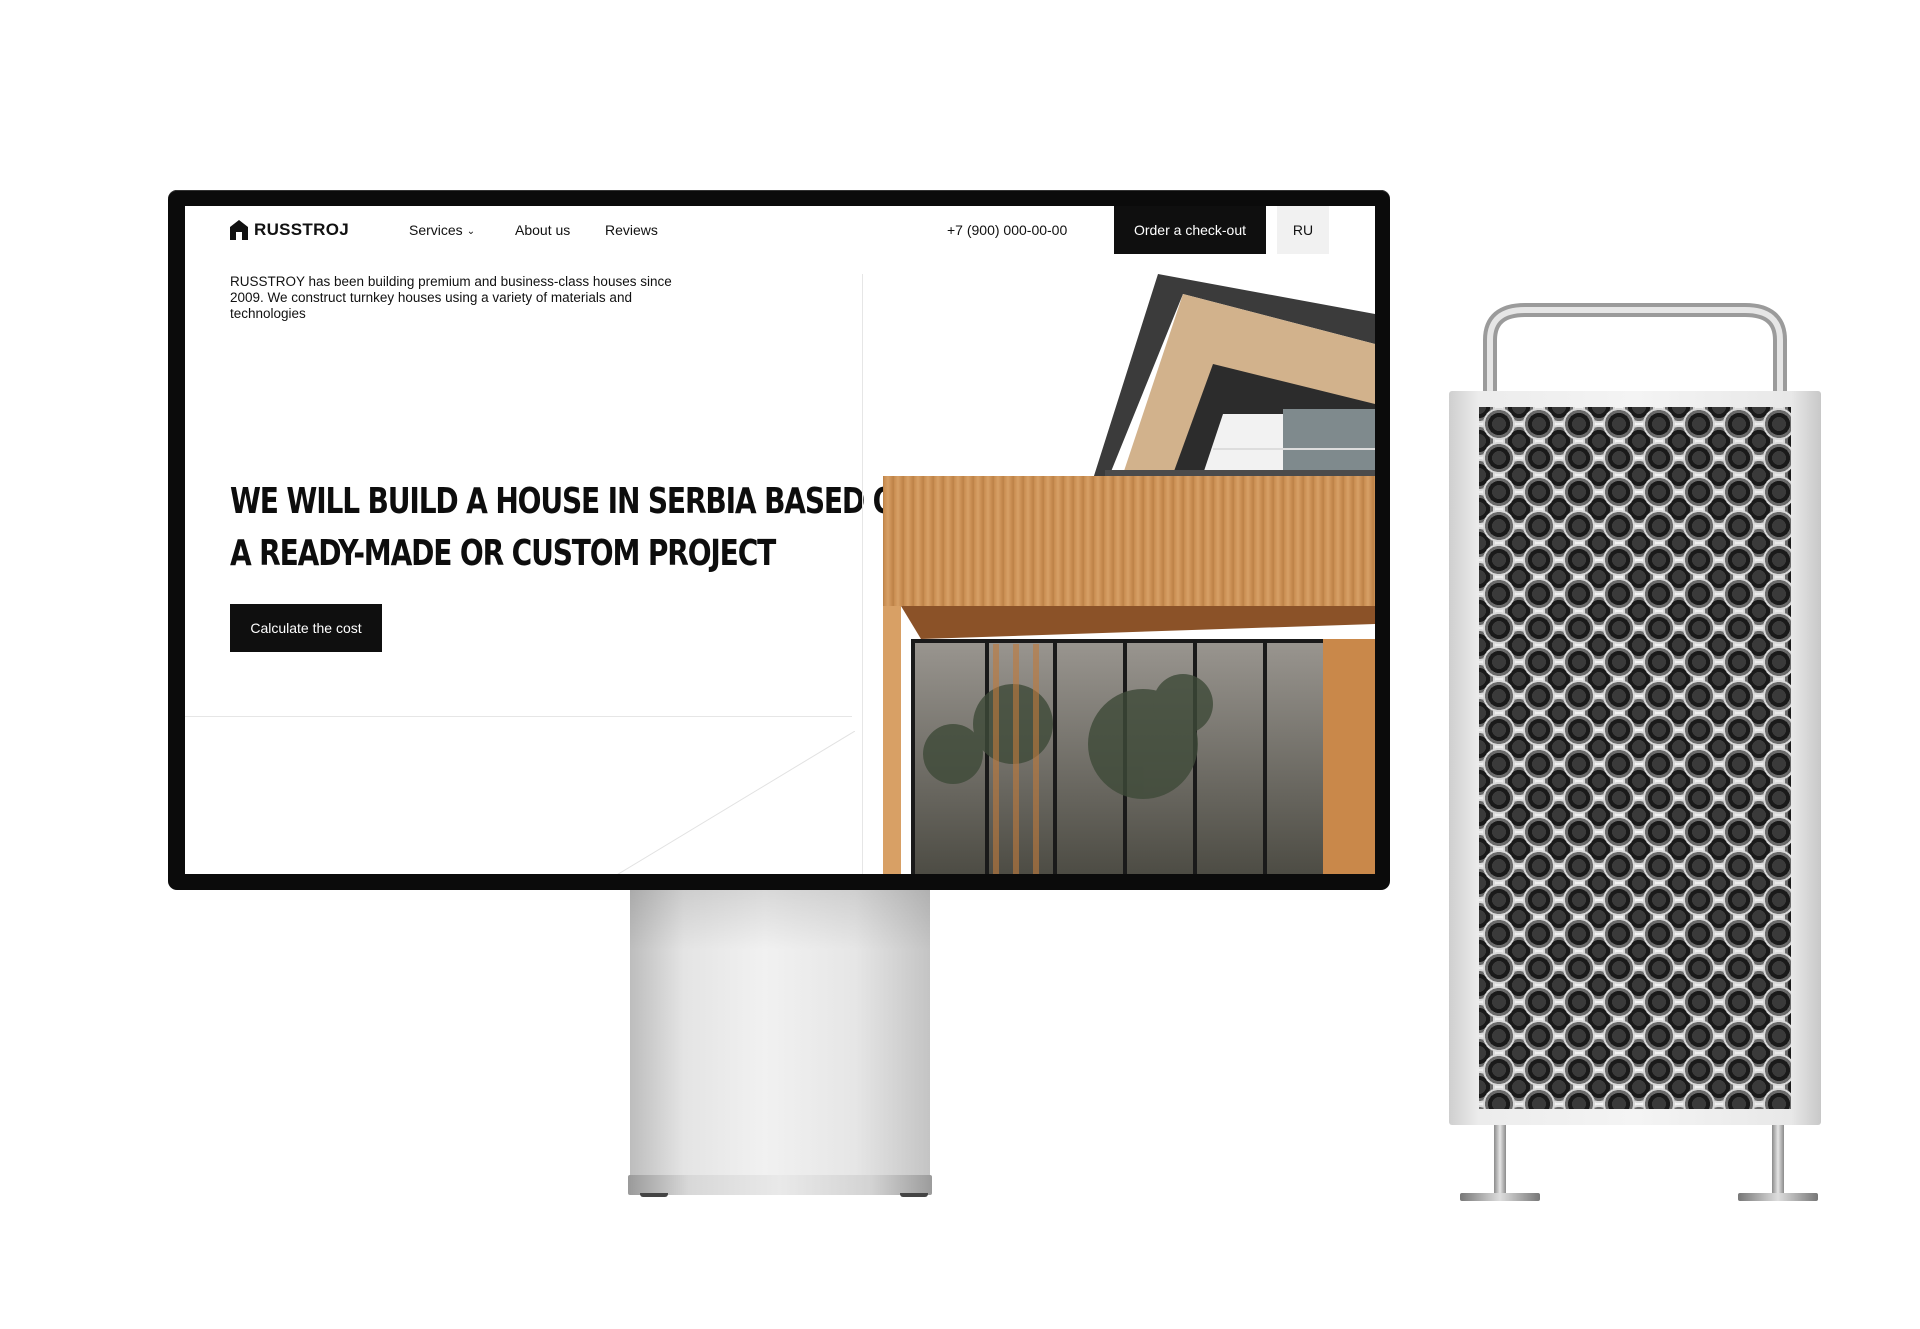 The height and width of the screenshot is (1329, 1920). I want to click on nav-about: About us, so click(542, 230).